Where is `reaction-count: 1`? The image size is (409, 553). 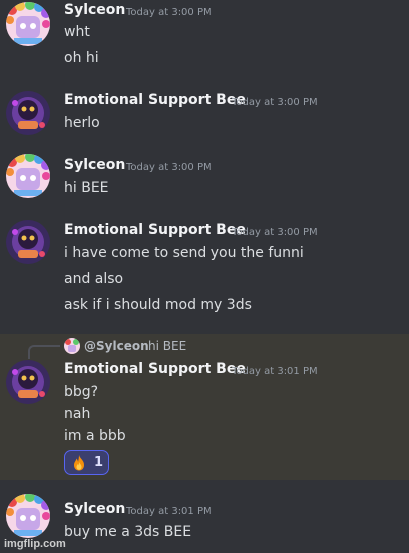 reaction-count: 1 is located at coordinates (99, 462).